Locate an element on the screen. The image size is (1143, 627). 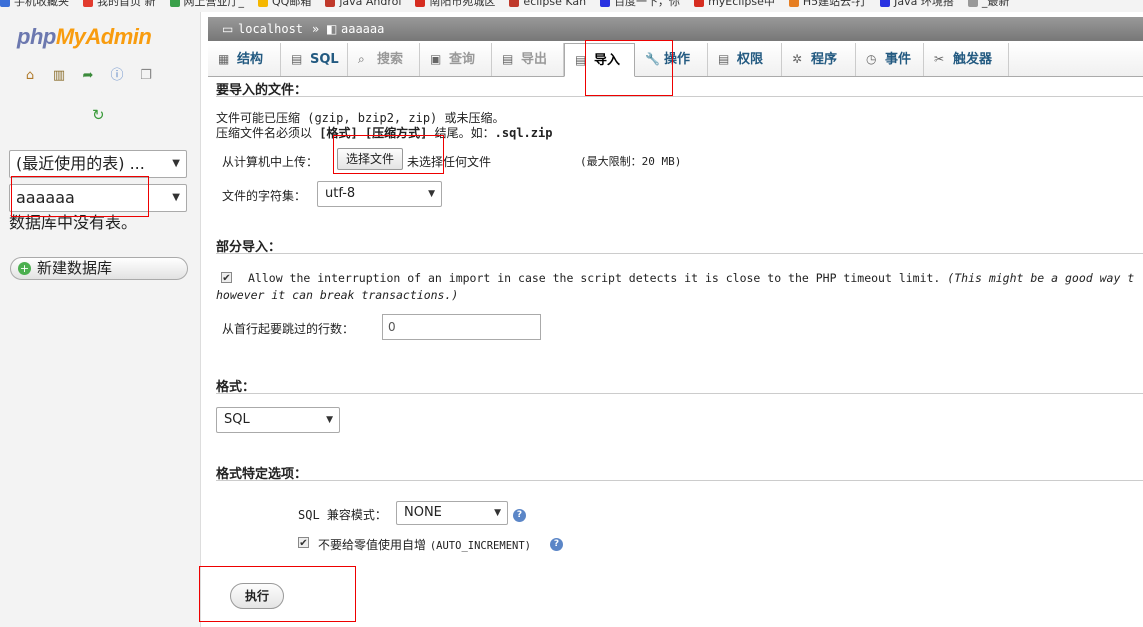
breadcrumb-database: aaaaaa is located at coordinates (362, 29).